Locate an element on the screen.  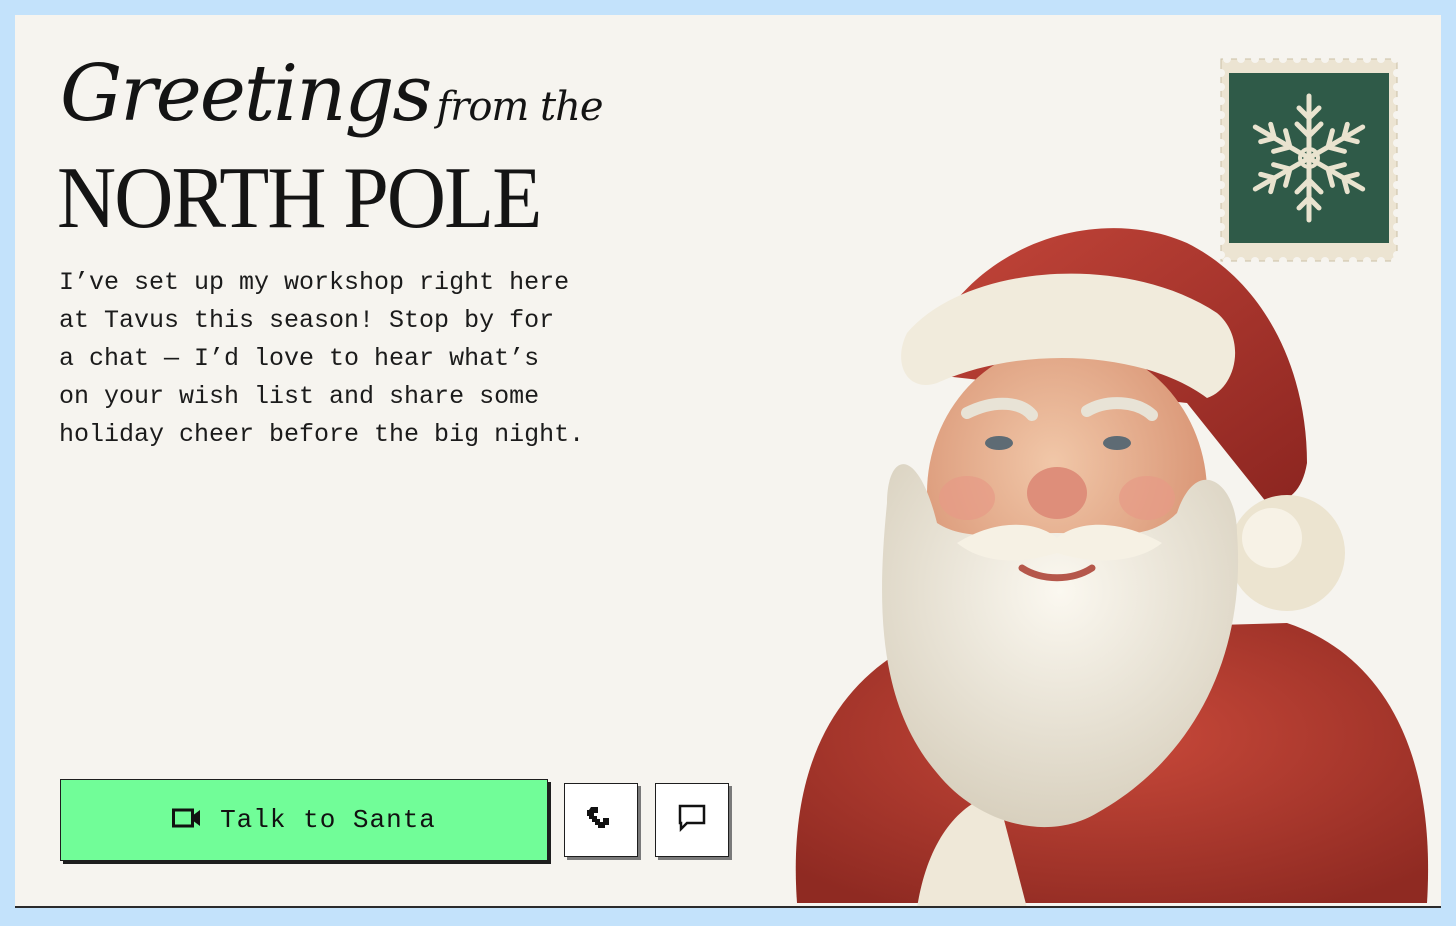
chat-button is located at coordinates (692, 820).